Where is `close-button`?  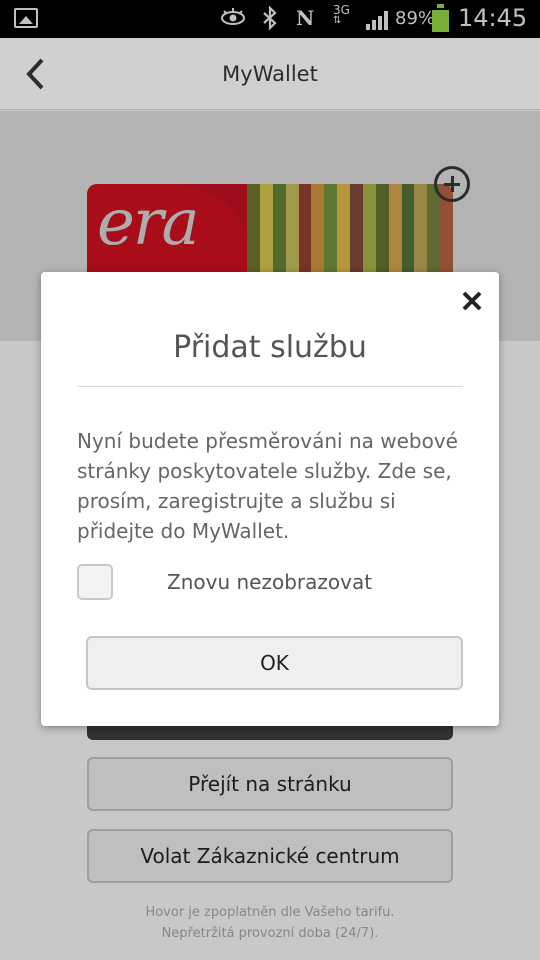 close-button is located at coordinates (472, 301).